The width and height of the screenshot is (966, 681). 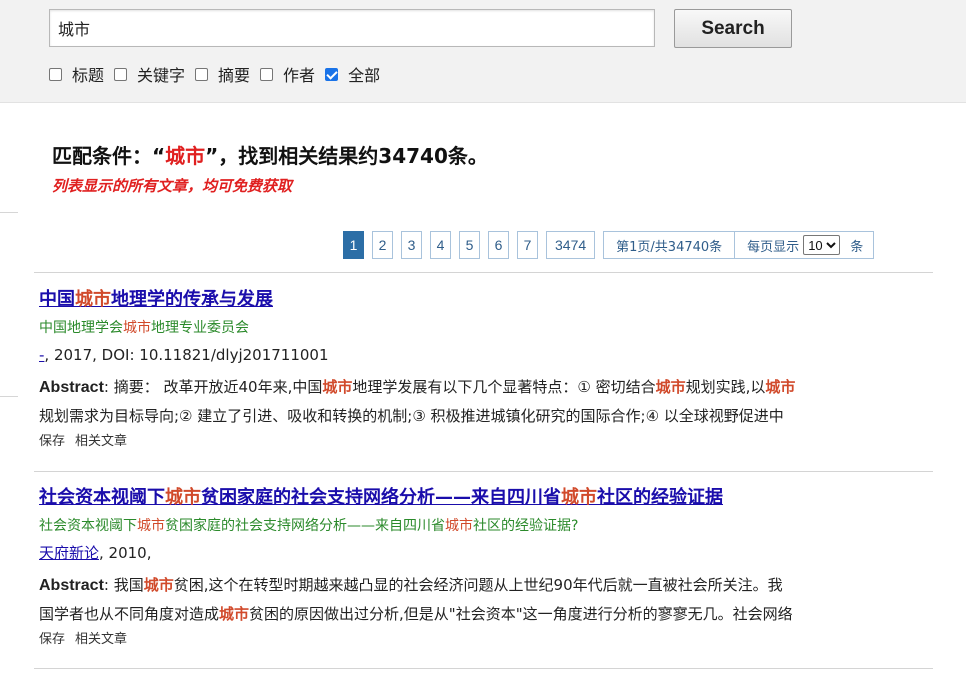 I want to click on filter-all: 全部, so click(x=352, y=74).